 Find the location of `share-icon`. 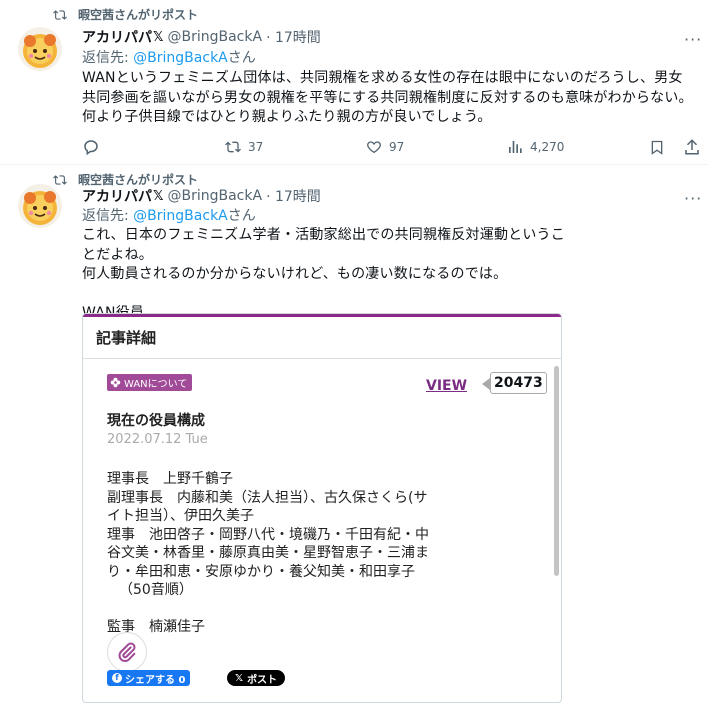

share-icon is located at coordinates (692, 149).